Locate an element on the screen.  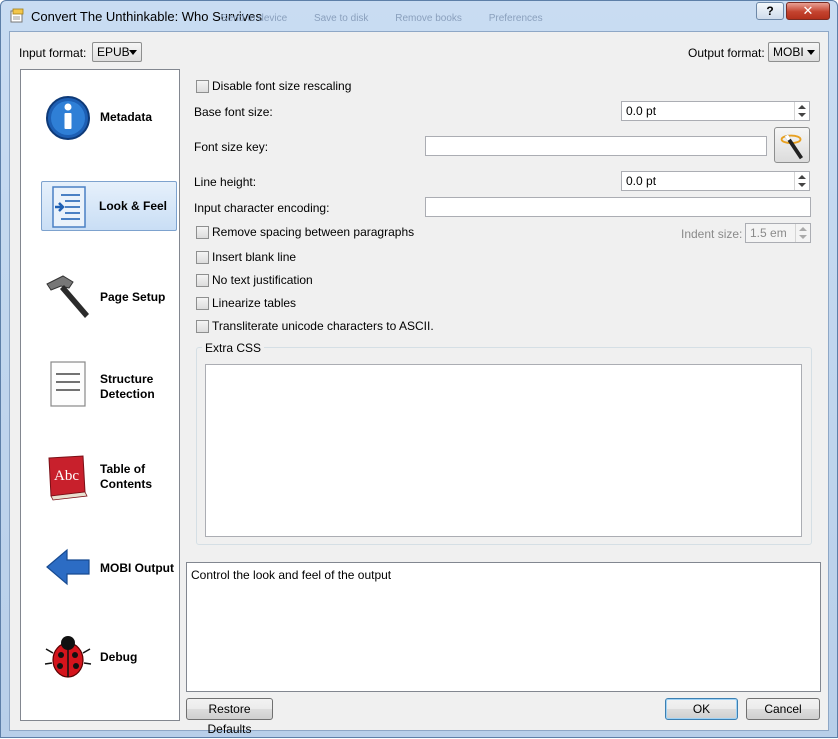
sidebar-item-look-feel: Look & Feel is located at coordinates (109, 206).